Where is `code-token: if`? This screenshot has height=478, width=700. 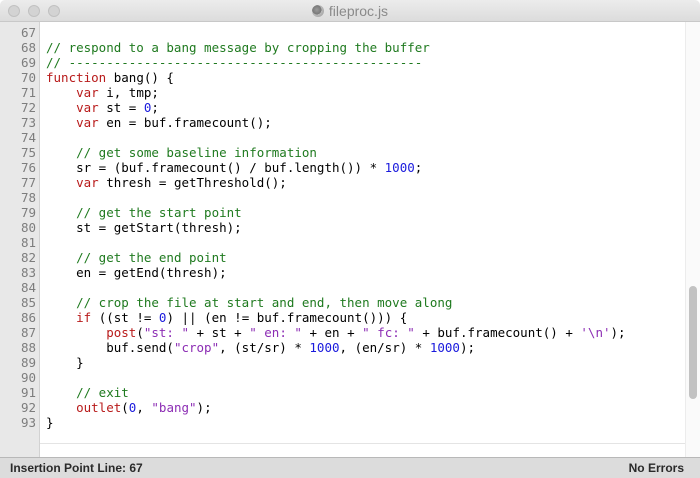 code-token: if is located at coordinates (84, 317).